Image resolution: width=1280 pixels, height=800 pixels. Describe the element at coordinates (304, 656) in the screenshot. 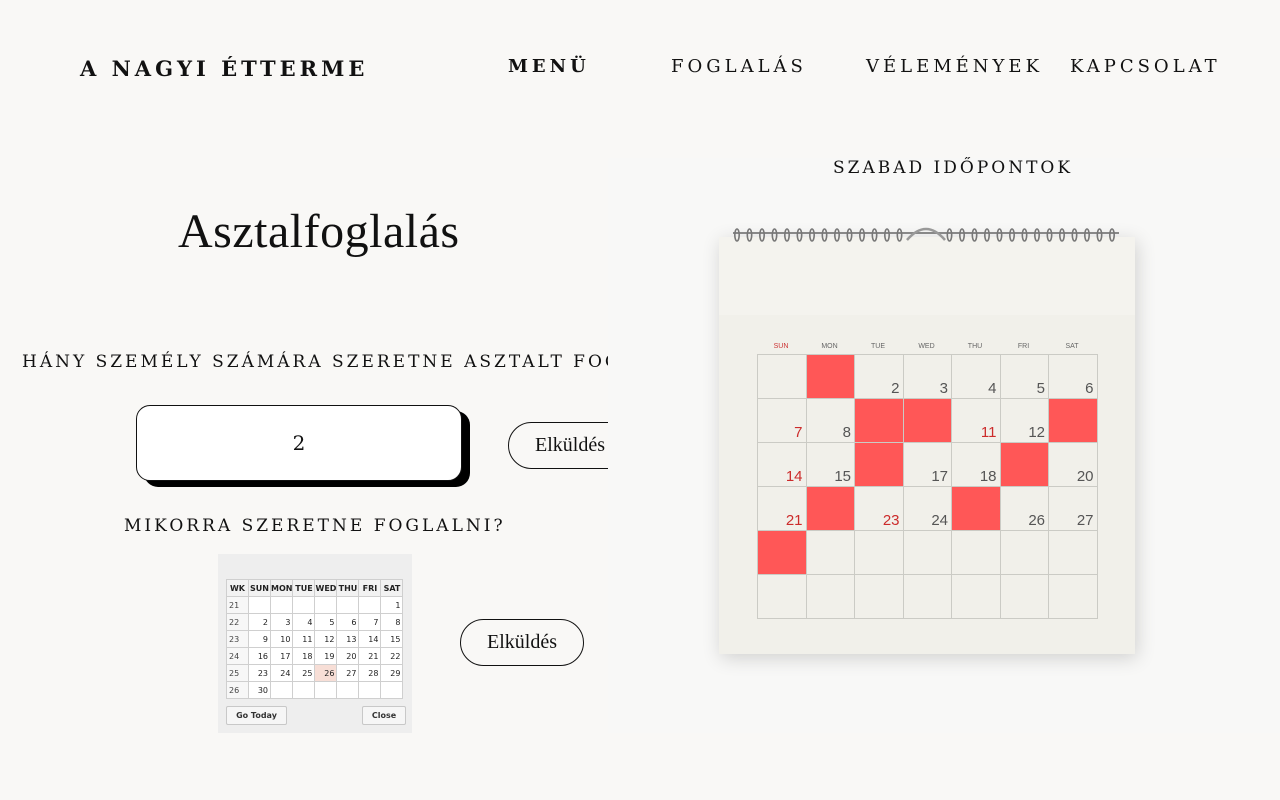

I see `date-picker-day: 18` at that location.